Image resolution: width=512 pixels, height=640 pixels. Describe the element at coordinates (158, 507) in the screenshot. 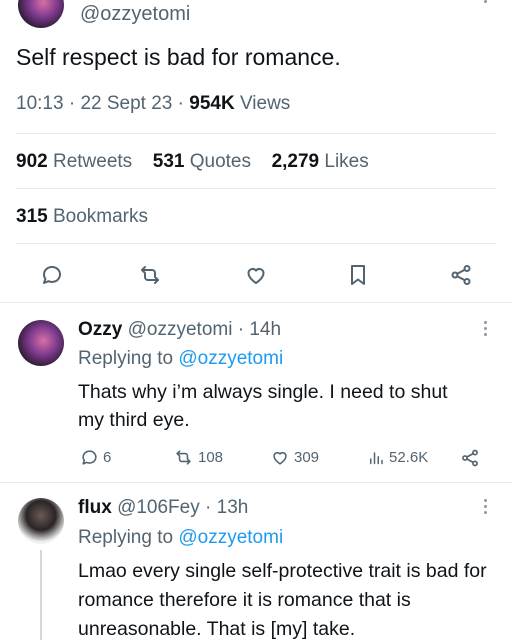

I see `reply-author-handle: @106Fey` at that location.